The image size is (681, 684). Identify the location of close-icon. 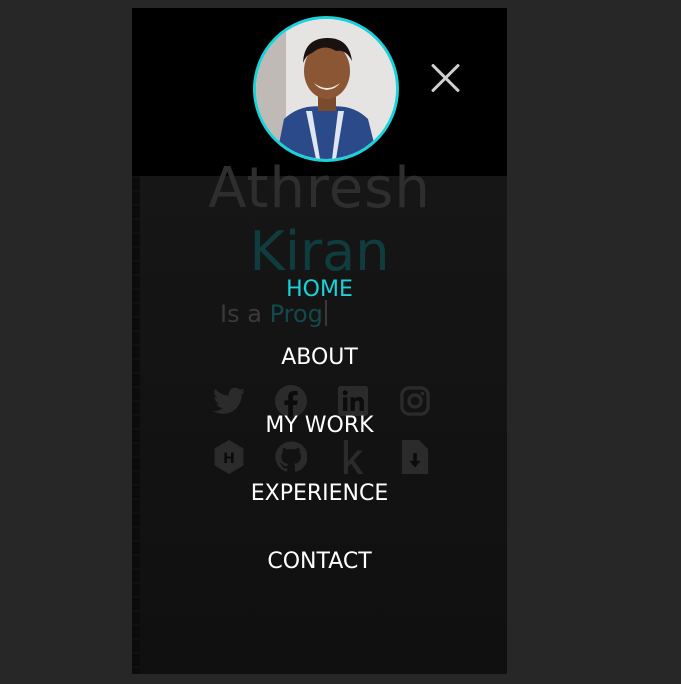
(445, 78).